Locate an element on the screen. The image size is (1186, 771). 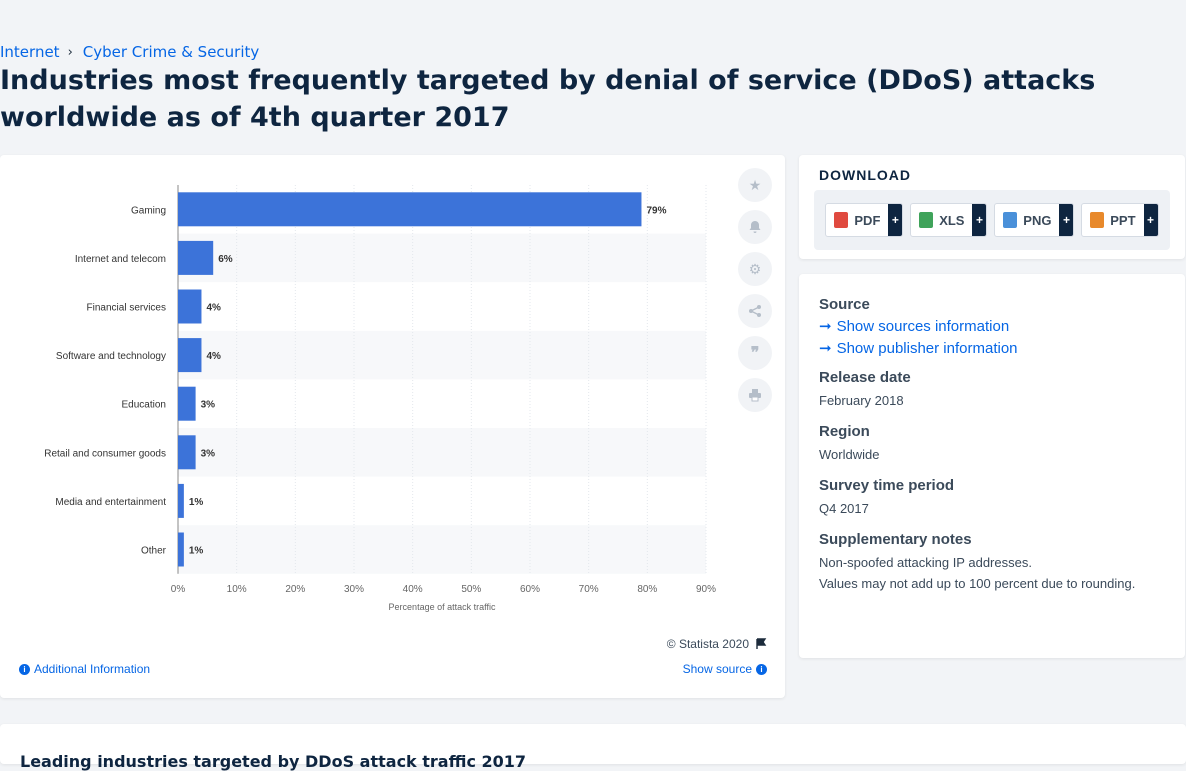
print-icon is located at coordinates (755, 395).